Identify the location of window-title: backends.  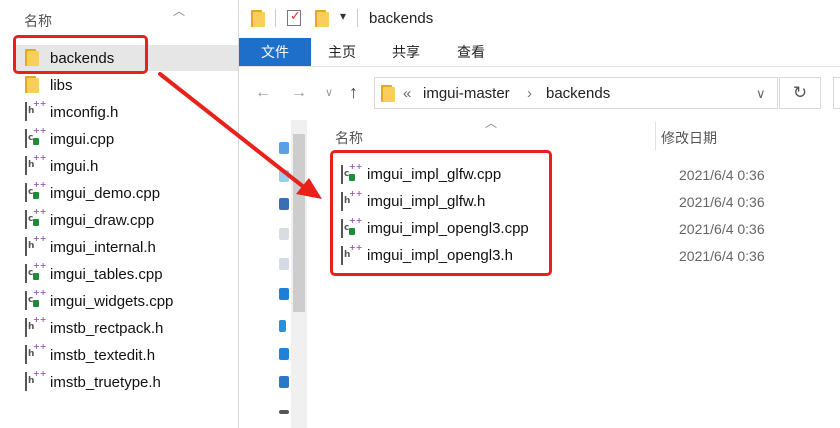
(401, 18).